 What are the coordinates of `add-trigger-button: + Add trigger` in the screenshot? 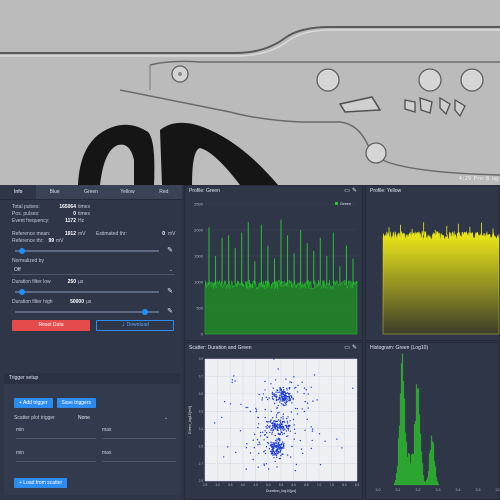 It's located at (33, 403).